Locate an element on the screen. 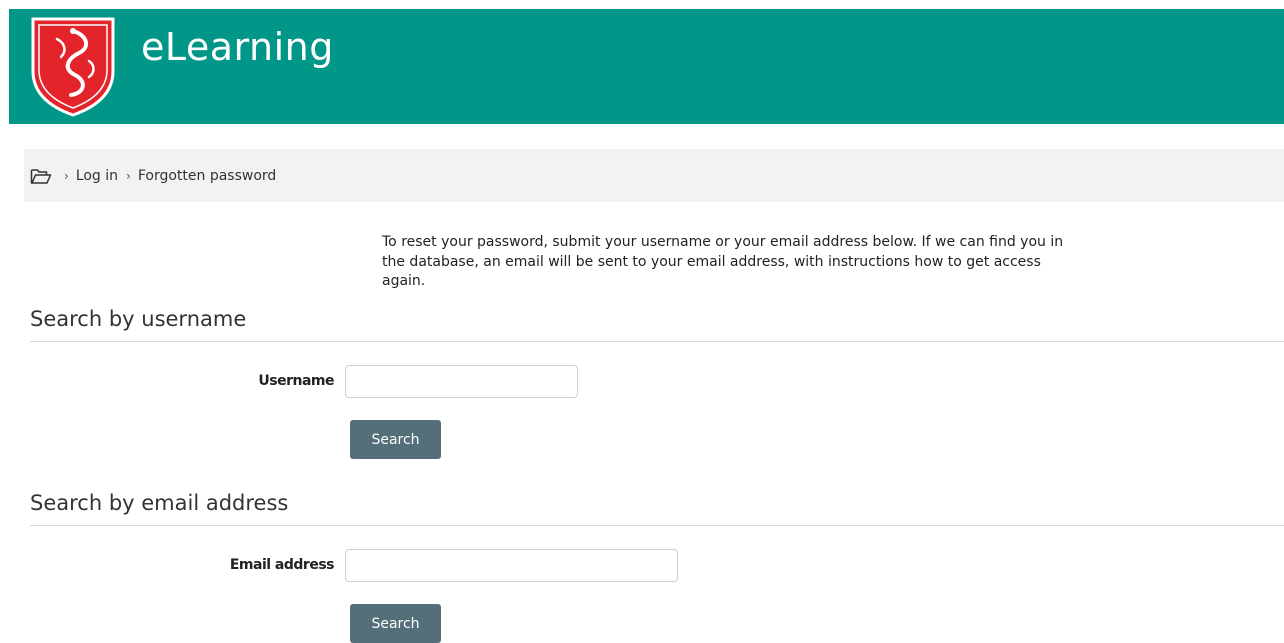 The image size is (1284, 643). search-username-button: Search is located at coordinates (395, 439).